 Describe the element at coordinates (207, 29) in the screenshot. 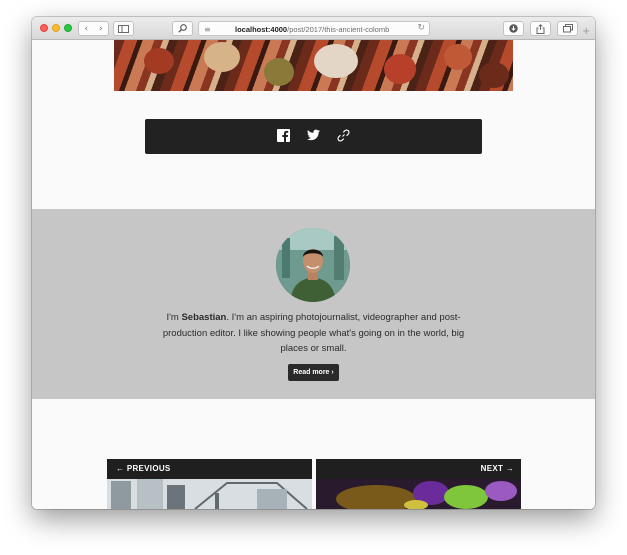

I see `reader-icon: ≡` at that location.